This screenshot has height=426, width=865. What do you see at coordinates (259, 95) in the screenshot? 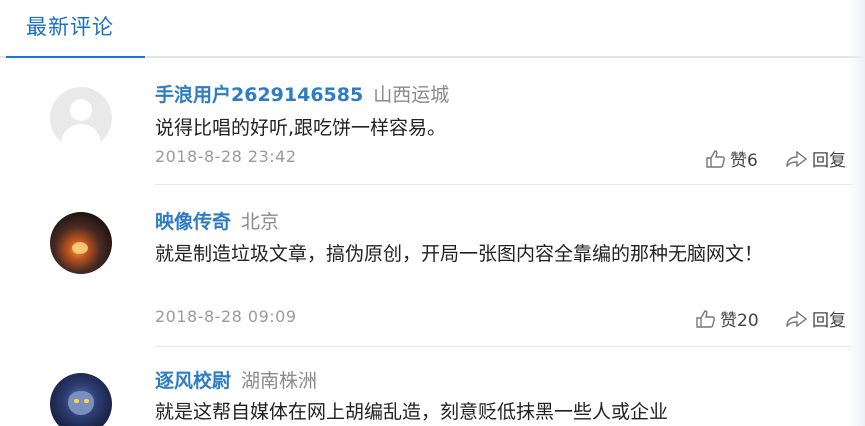
I see `user-name: 手浪用户2629146585` at bounding box center [259, 95].